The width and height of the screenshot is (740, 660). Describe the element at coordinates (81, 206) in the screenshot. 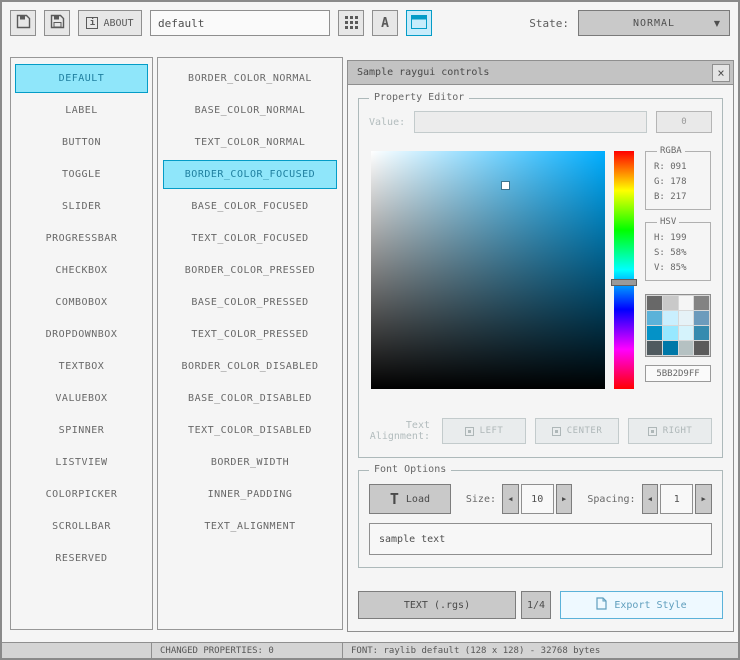

I see `control-list-item: SLIDER` at that location.